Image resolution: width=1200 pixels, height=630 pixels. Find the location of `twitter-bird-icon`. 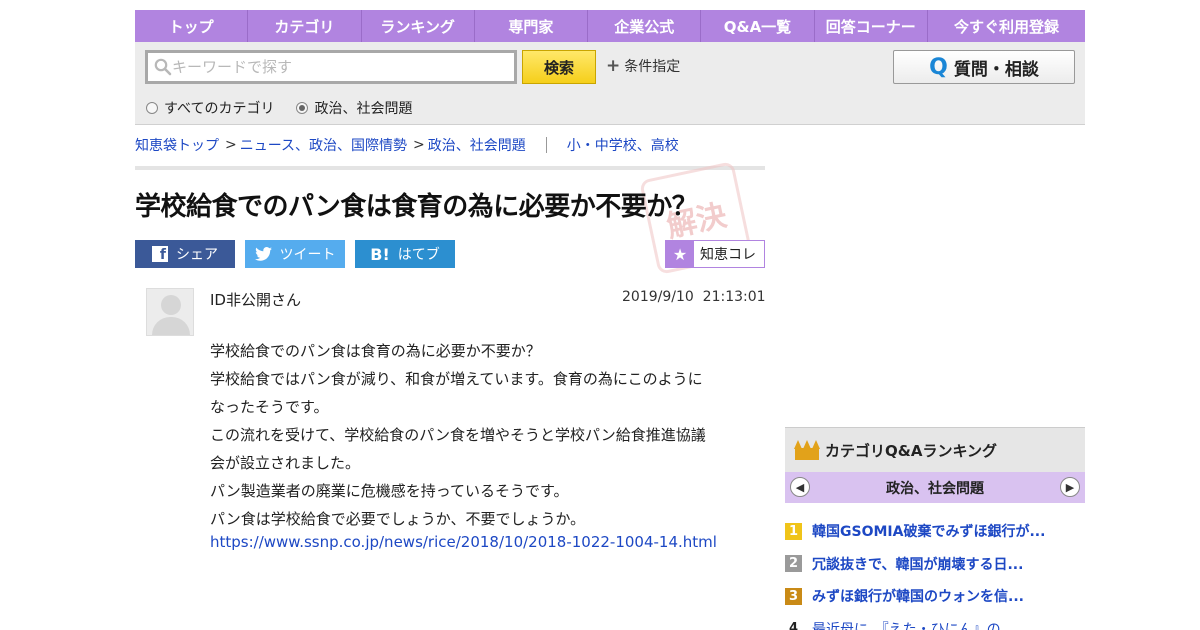

twitter-bird-icon is located at coordinates (263, 254).